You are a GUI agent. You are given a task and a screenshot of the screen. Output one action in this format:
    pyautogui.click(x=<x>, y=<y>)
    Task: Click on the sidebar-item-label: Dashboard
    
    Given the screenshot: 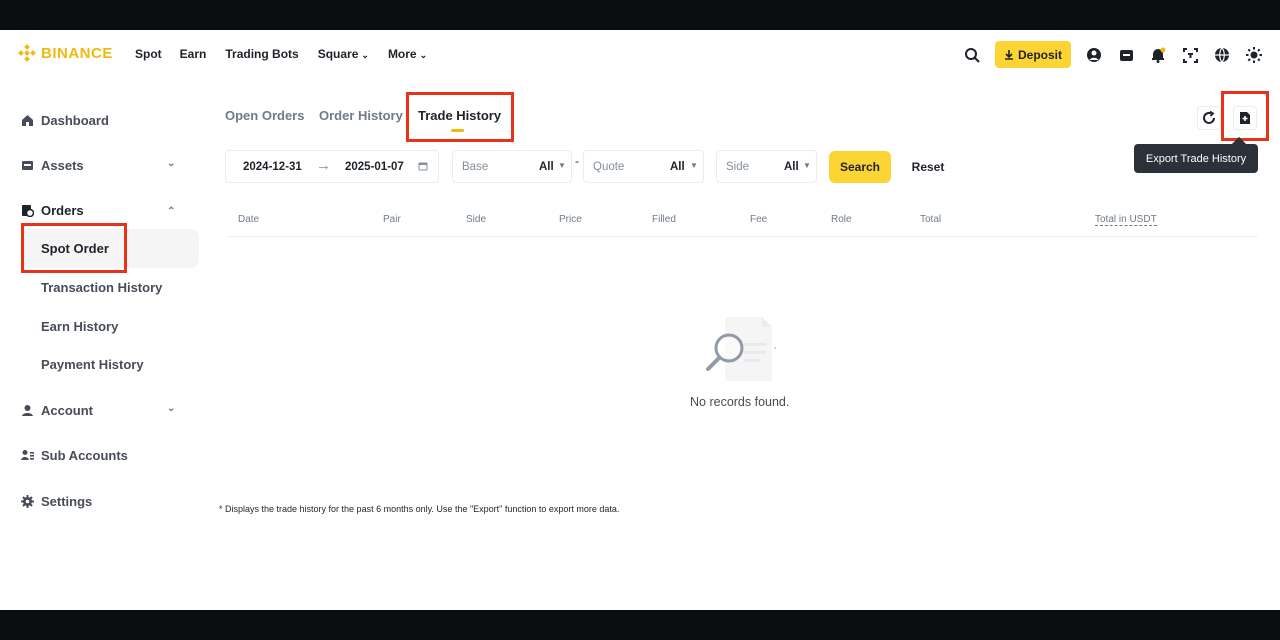 What is the action you would take?
    pyautogui.click(x=75, y=120)
    